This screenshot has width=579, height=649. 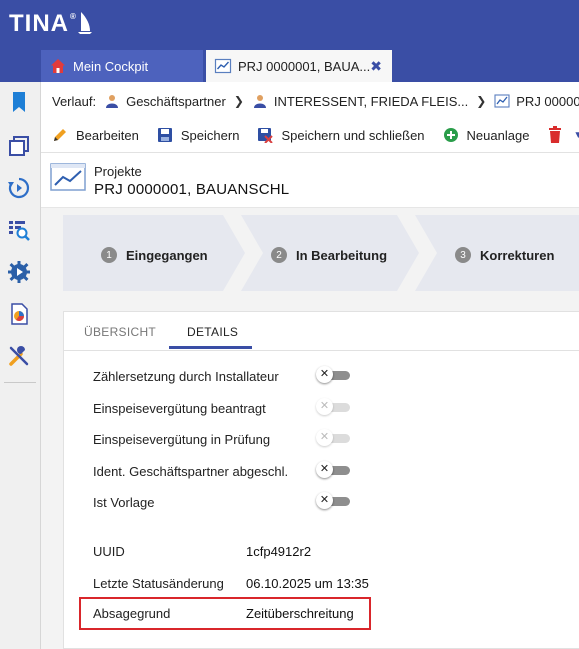 I want to click on step-in-bearbeitung: 2 In Bearbeitung, so click(x=329, y=255).